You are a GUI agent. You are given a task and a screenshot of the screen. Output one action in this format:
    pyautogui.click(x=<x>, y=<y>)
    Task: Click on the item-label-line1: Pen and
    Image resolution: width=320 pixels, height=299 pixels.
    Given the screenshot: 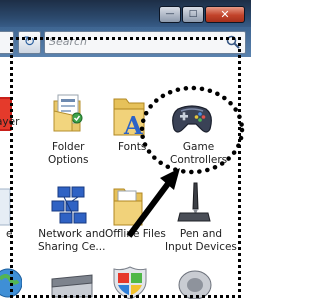 What is the action you would take?
    pyautogui.click(x=201, y=234)
    